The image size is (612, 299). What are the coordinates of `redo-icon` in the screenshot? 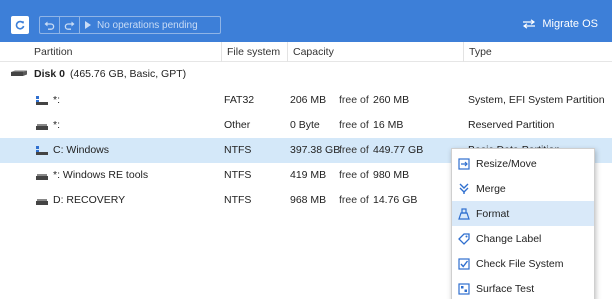 It's located at (69, 25).